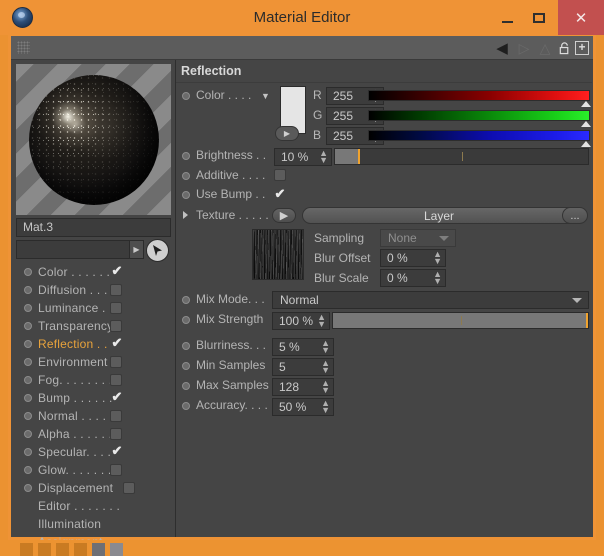 The height and width of the screenshot is (556, 604). Describe the element at coordinates (582, 48) in the screenshot. I see `plus-box-icon: +` at that location.